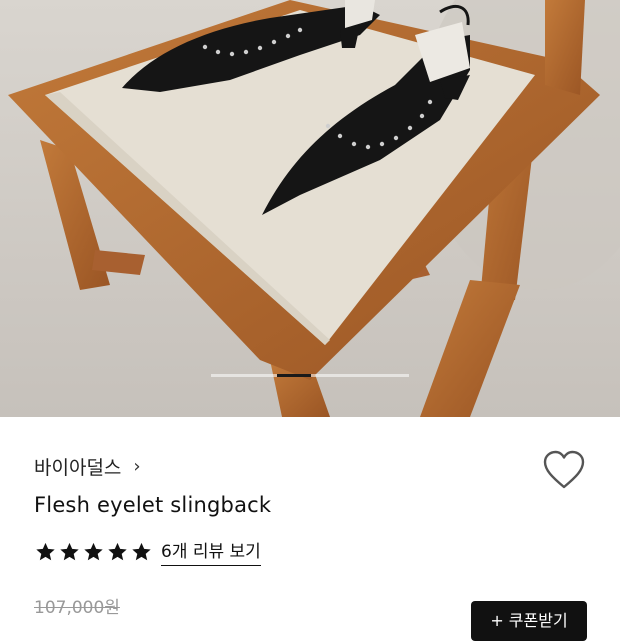  I want to click on rating-row: 6개 리뷰 보기, so click(147, 551).